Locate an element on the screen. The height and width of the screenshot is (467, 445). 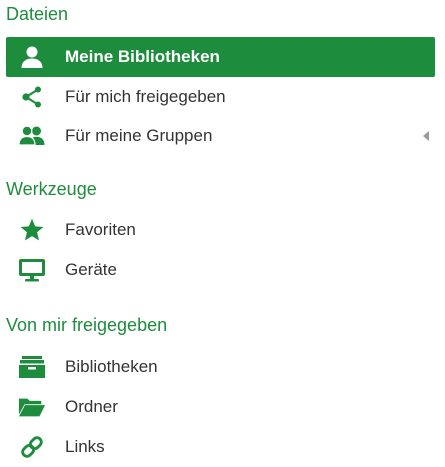
nav-item-shared-libraries: Bibliotheken is located at coordinates (220, 367).